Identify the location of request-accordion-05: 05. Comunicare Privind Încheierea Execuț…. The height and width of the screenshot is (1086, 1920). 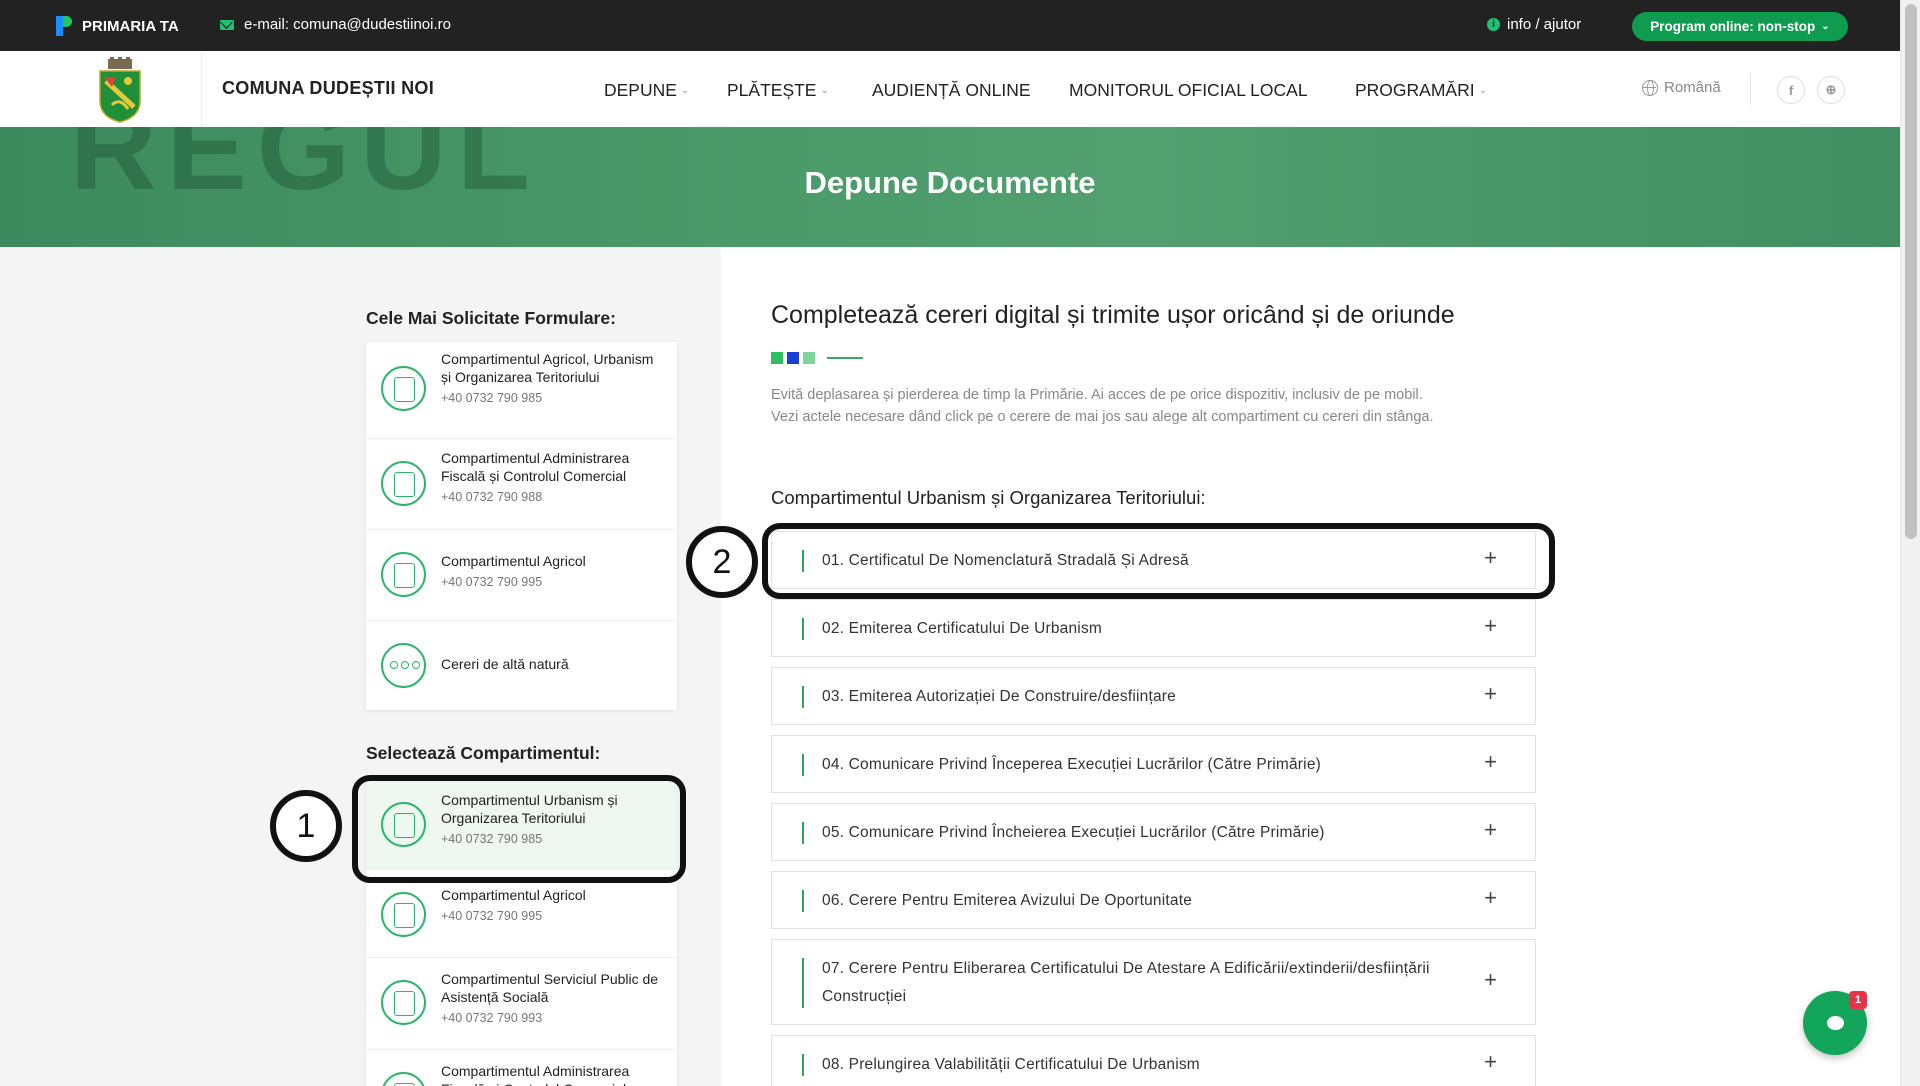
(1153, 832).